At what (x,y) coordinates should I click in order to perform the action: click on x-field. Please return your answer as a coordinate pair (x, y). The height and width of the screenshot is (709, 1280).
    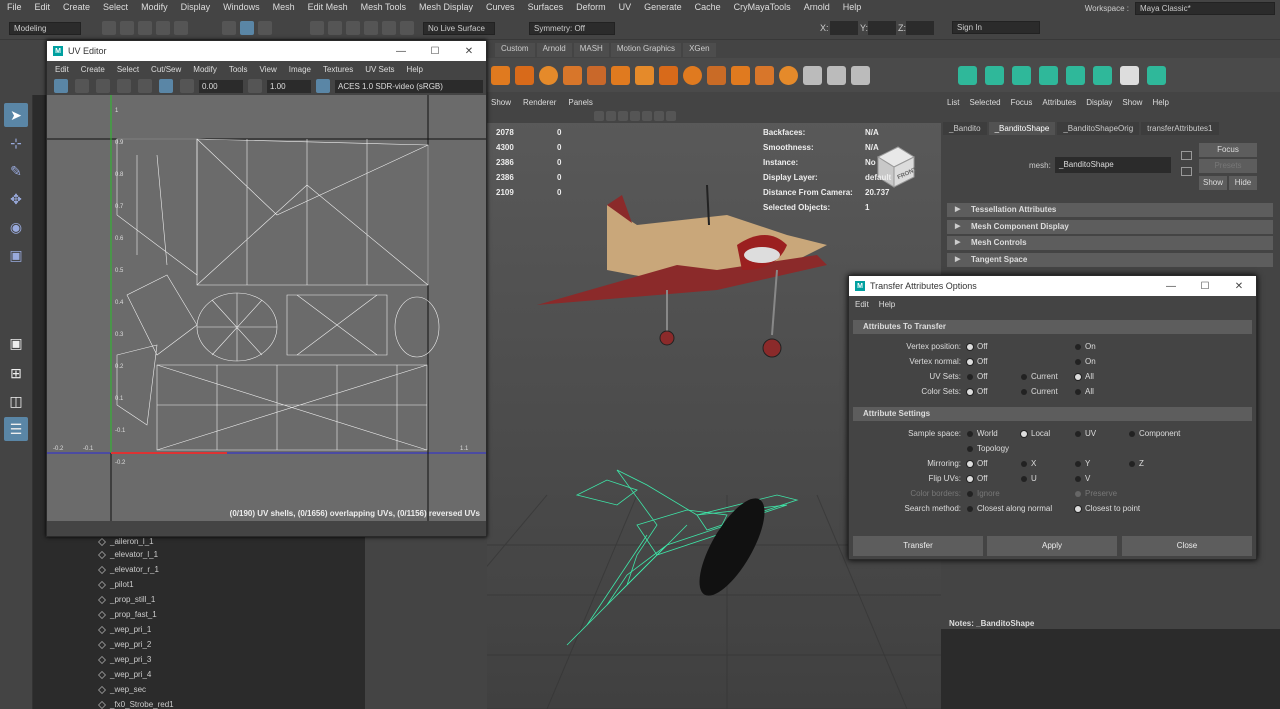
    Looking at the image, I should click on (844, 28).